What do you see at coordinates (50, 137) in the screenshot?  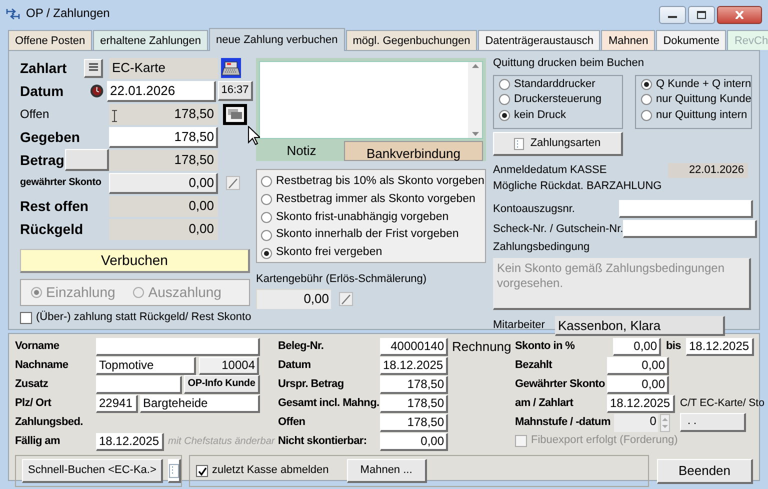 I see `field-label: Gegeben` at bounding box center [50, 137].